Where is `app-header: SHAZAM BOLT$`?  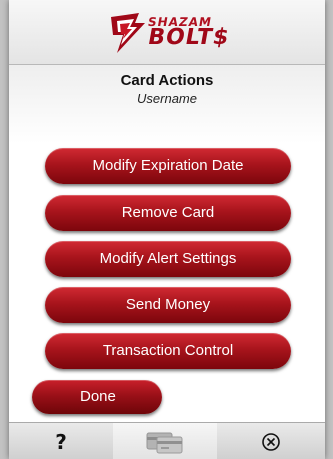
app-header: SHAZAM BOLT$ is located at coordinates (167, 32).